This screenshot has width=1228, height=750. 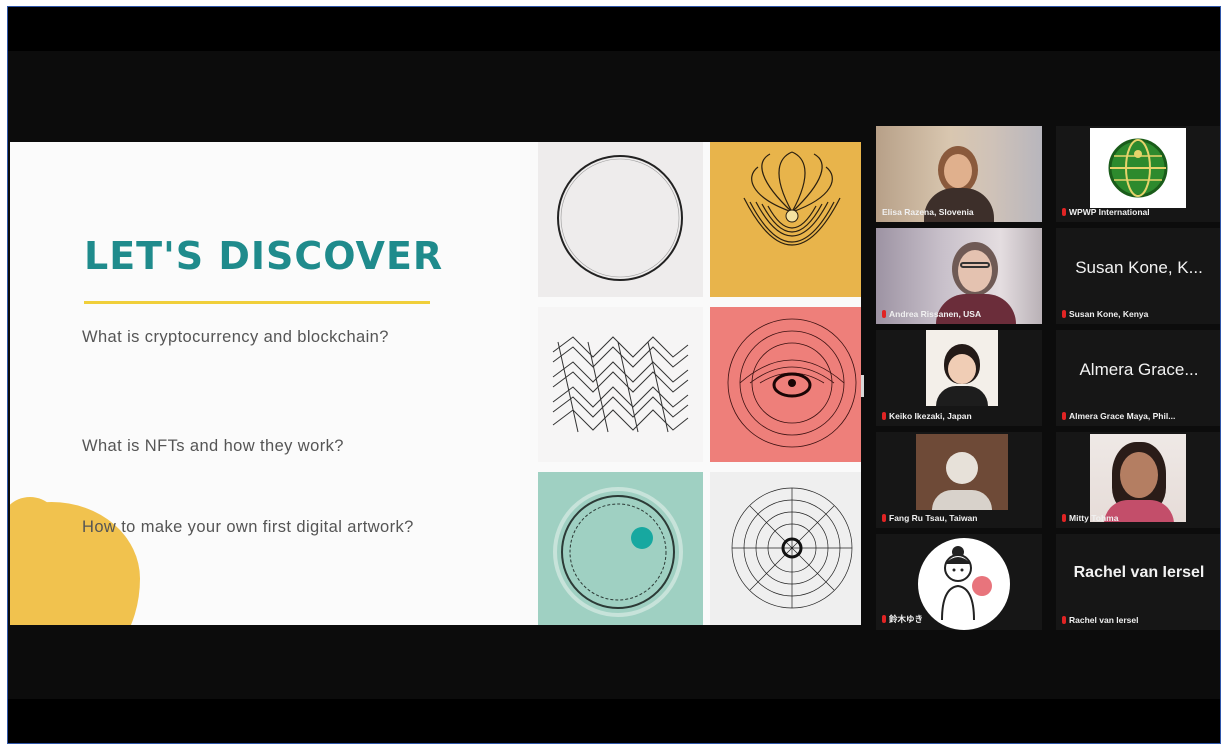 What do you see at coordinates (1105, 314) in the screenshot?
I see `participant-name: Susan Kone, Kenya` at bounding box center [1105, 314].